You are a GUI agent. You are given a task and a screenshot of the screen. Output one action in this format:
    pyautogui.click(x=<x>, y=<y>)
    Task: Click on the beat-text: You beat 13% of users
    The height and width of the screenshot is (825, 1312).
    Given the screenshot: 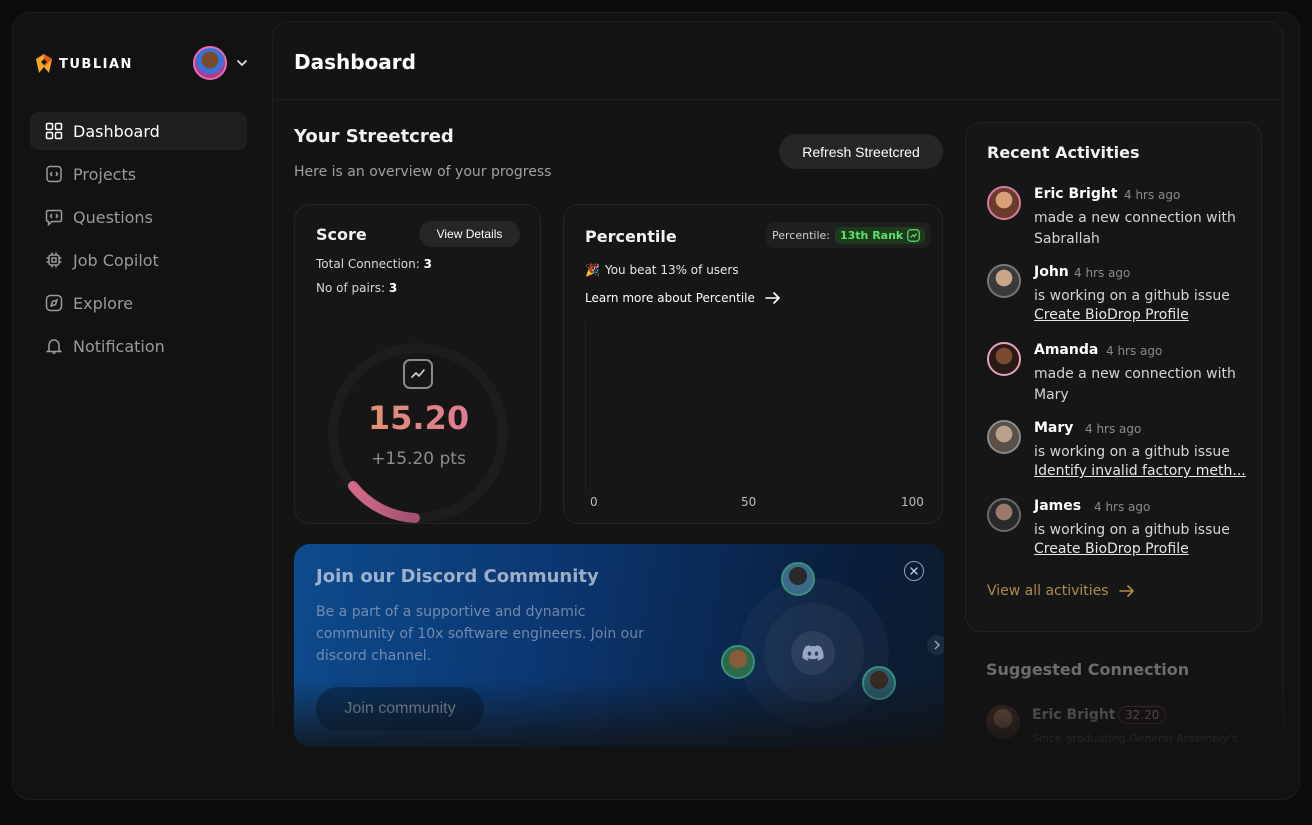 What is the action you would take?
    pyautogui.click(x=671, y=270)
    